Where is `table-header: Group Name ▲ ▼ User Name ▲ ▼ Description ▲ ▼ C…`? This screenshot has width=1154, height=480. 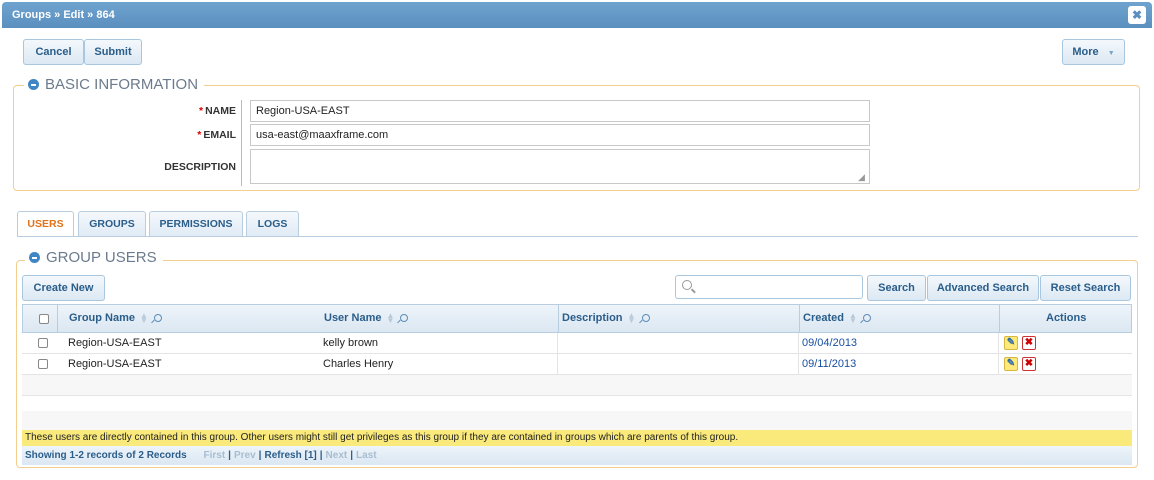 table-header: Group Name ▲ ▼ User Name ▲ ▼ Description ▲ ▼ C… is located at coordinates (577, 318).